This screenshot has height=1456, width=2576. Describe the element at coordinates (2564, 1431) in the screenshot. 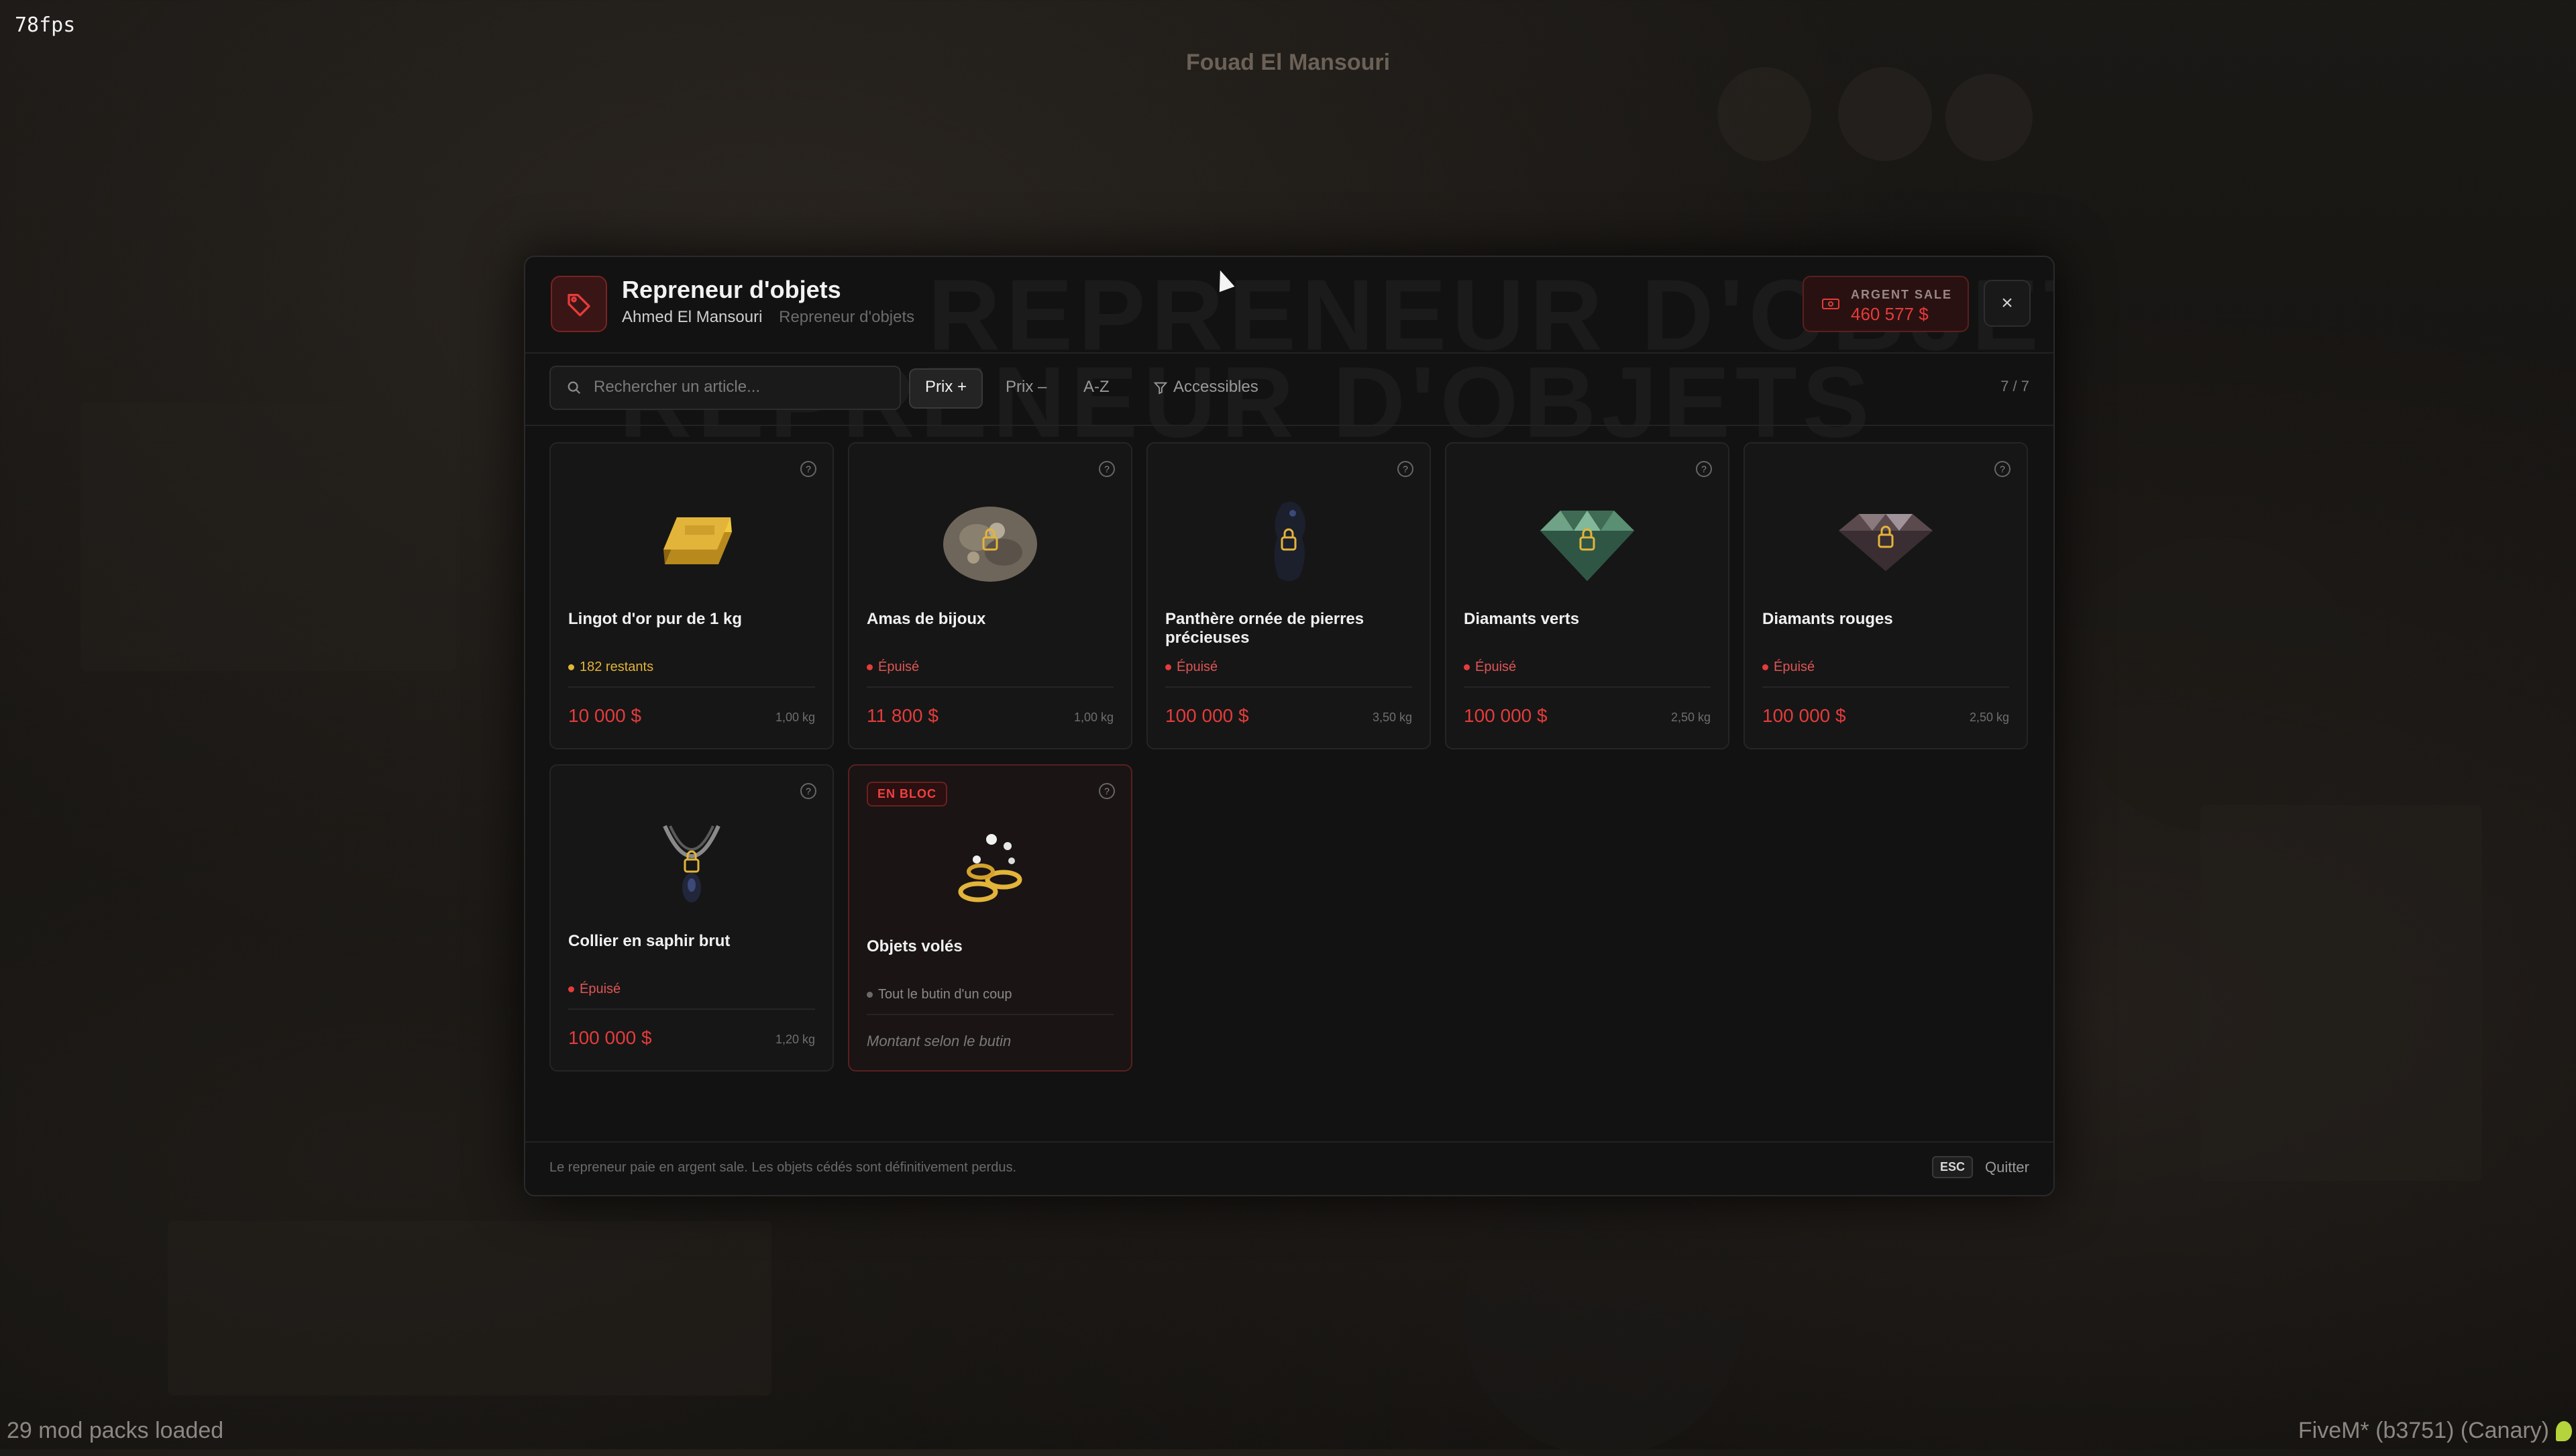

I see `fivem-logo-icon` at that location.